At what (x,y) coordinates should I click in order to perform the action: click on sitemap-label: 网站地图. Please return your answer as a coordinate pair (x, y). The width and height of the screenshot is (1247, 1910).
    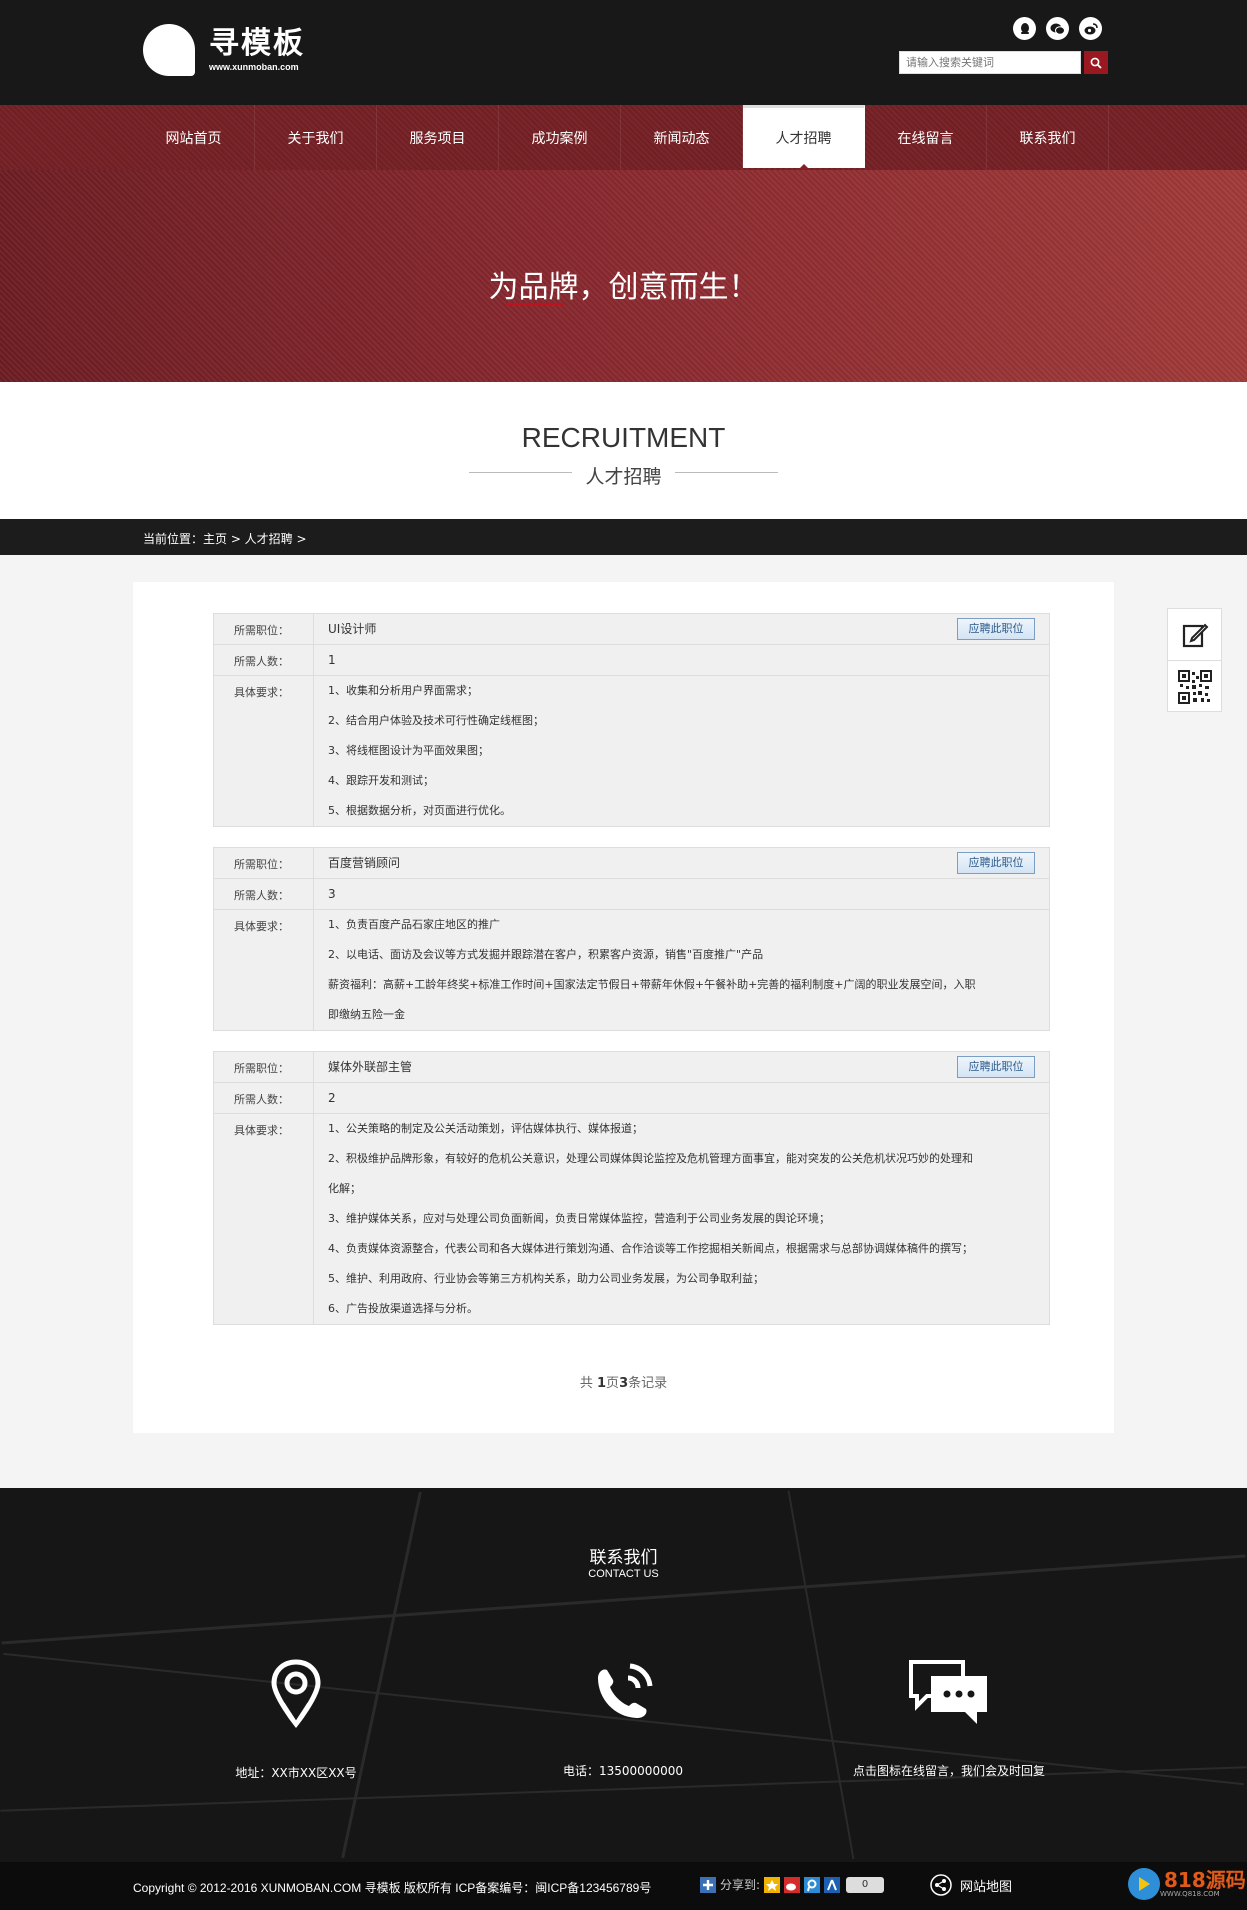
    Looking at the image, I should click on (986, 1885).